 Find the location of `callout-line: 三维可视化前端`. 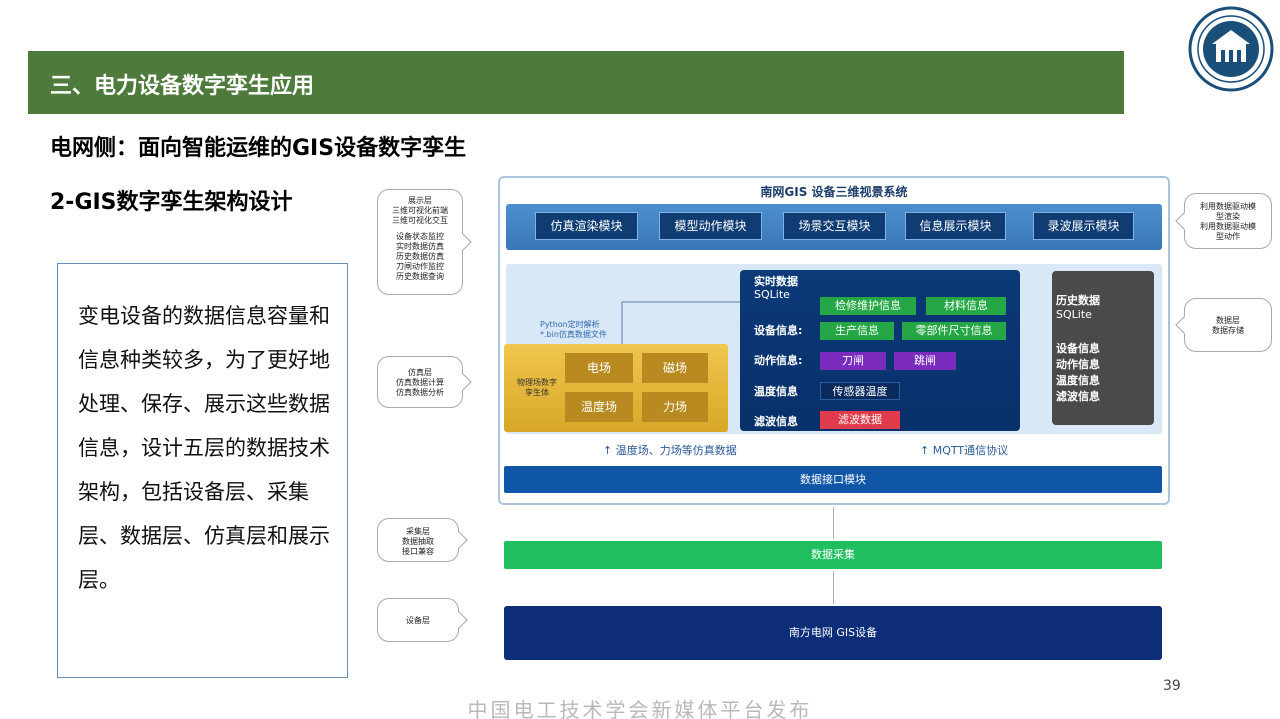

callout-line: 三维可视化前端 is located at coordinates (420, 210).